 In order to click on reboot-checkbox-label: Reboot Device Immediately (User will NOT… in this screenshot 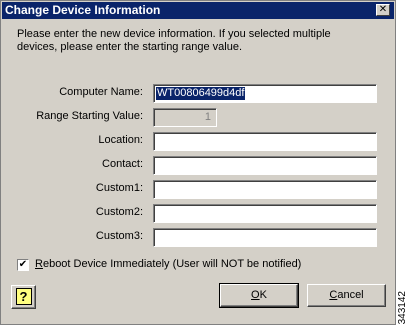, I will do `click(168, 264)`.